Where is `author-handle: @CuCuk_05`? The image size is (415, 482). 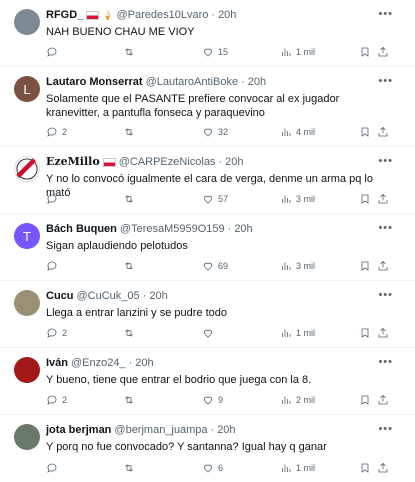
author-handle: @CuCuk_05 is located at coordinates (108, 296).